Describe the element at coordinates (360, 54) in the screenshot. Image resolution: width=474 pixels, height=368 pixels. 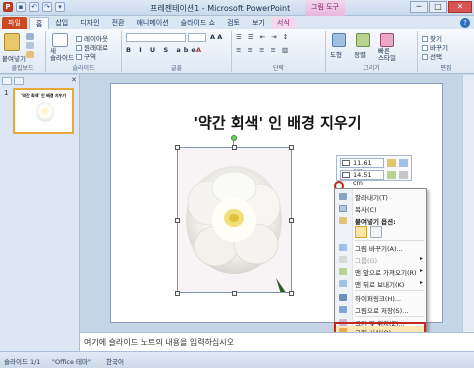
I see `arrange-button: 정렬` at that location.